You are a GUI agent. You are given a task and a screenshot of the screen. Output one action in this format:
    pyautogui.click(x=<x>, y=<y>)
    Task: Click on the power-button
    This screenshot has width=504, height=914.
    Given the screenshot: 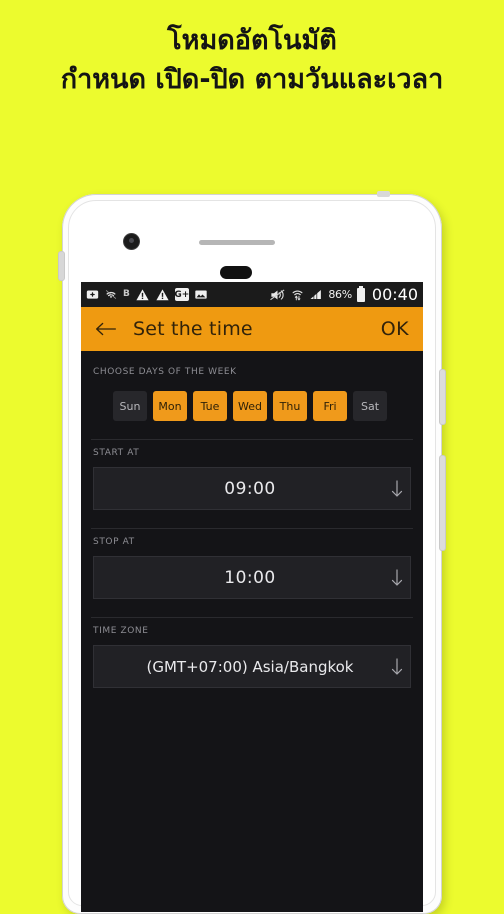 What is the action you would take?
    pyautogui.click(x=442, y=503)
    